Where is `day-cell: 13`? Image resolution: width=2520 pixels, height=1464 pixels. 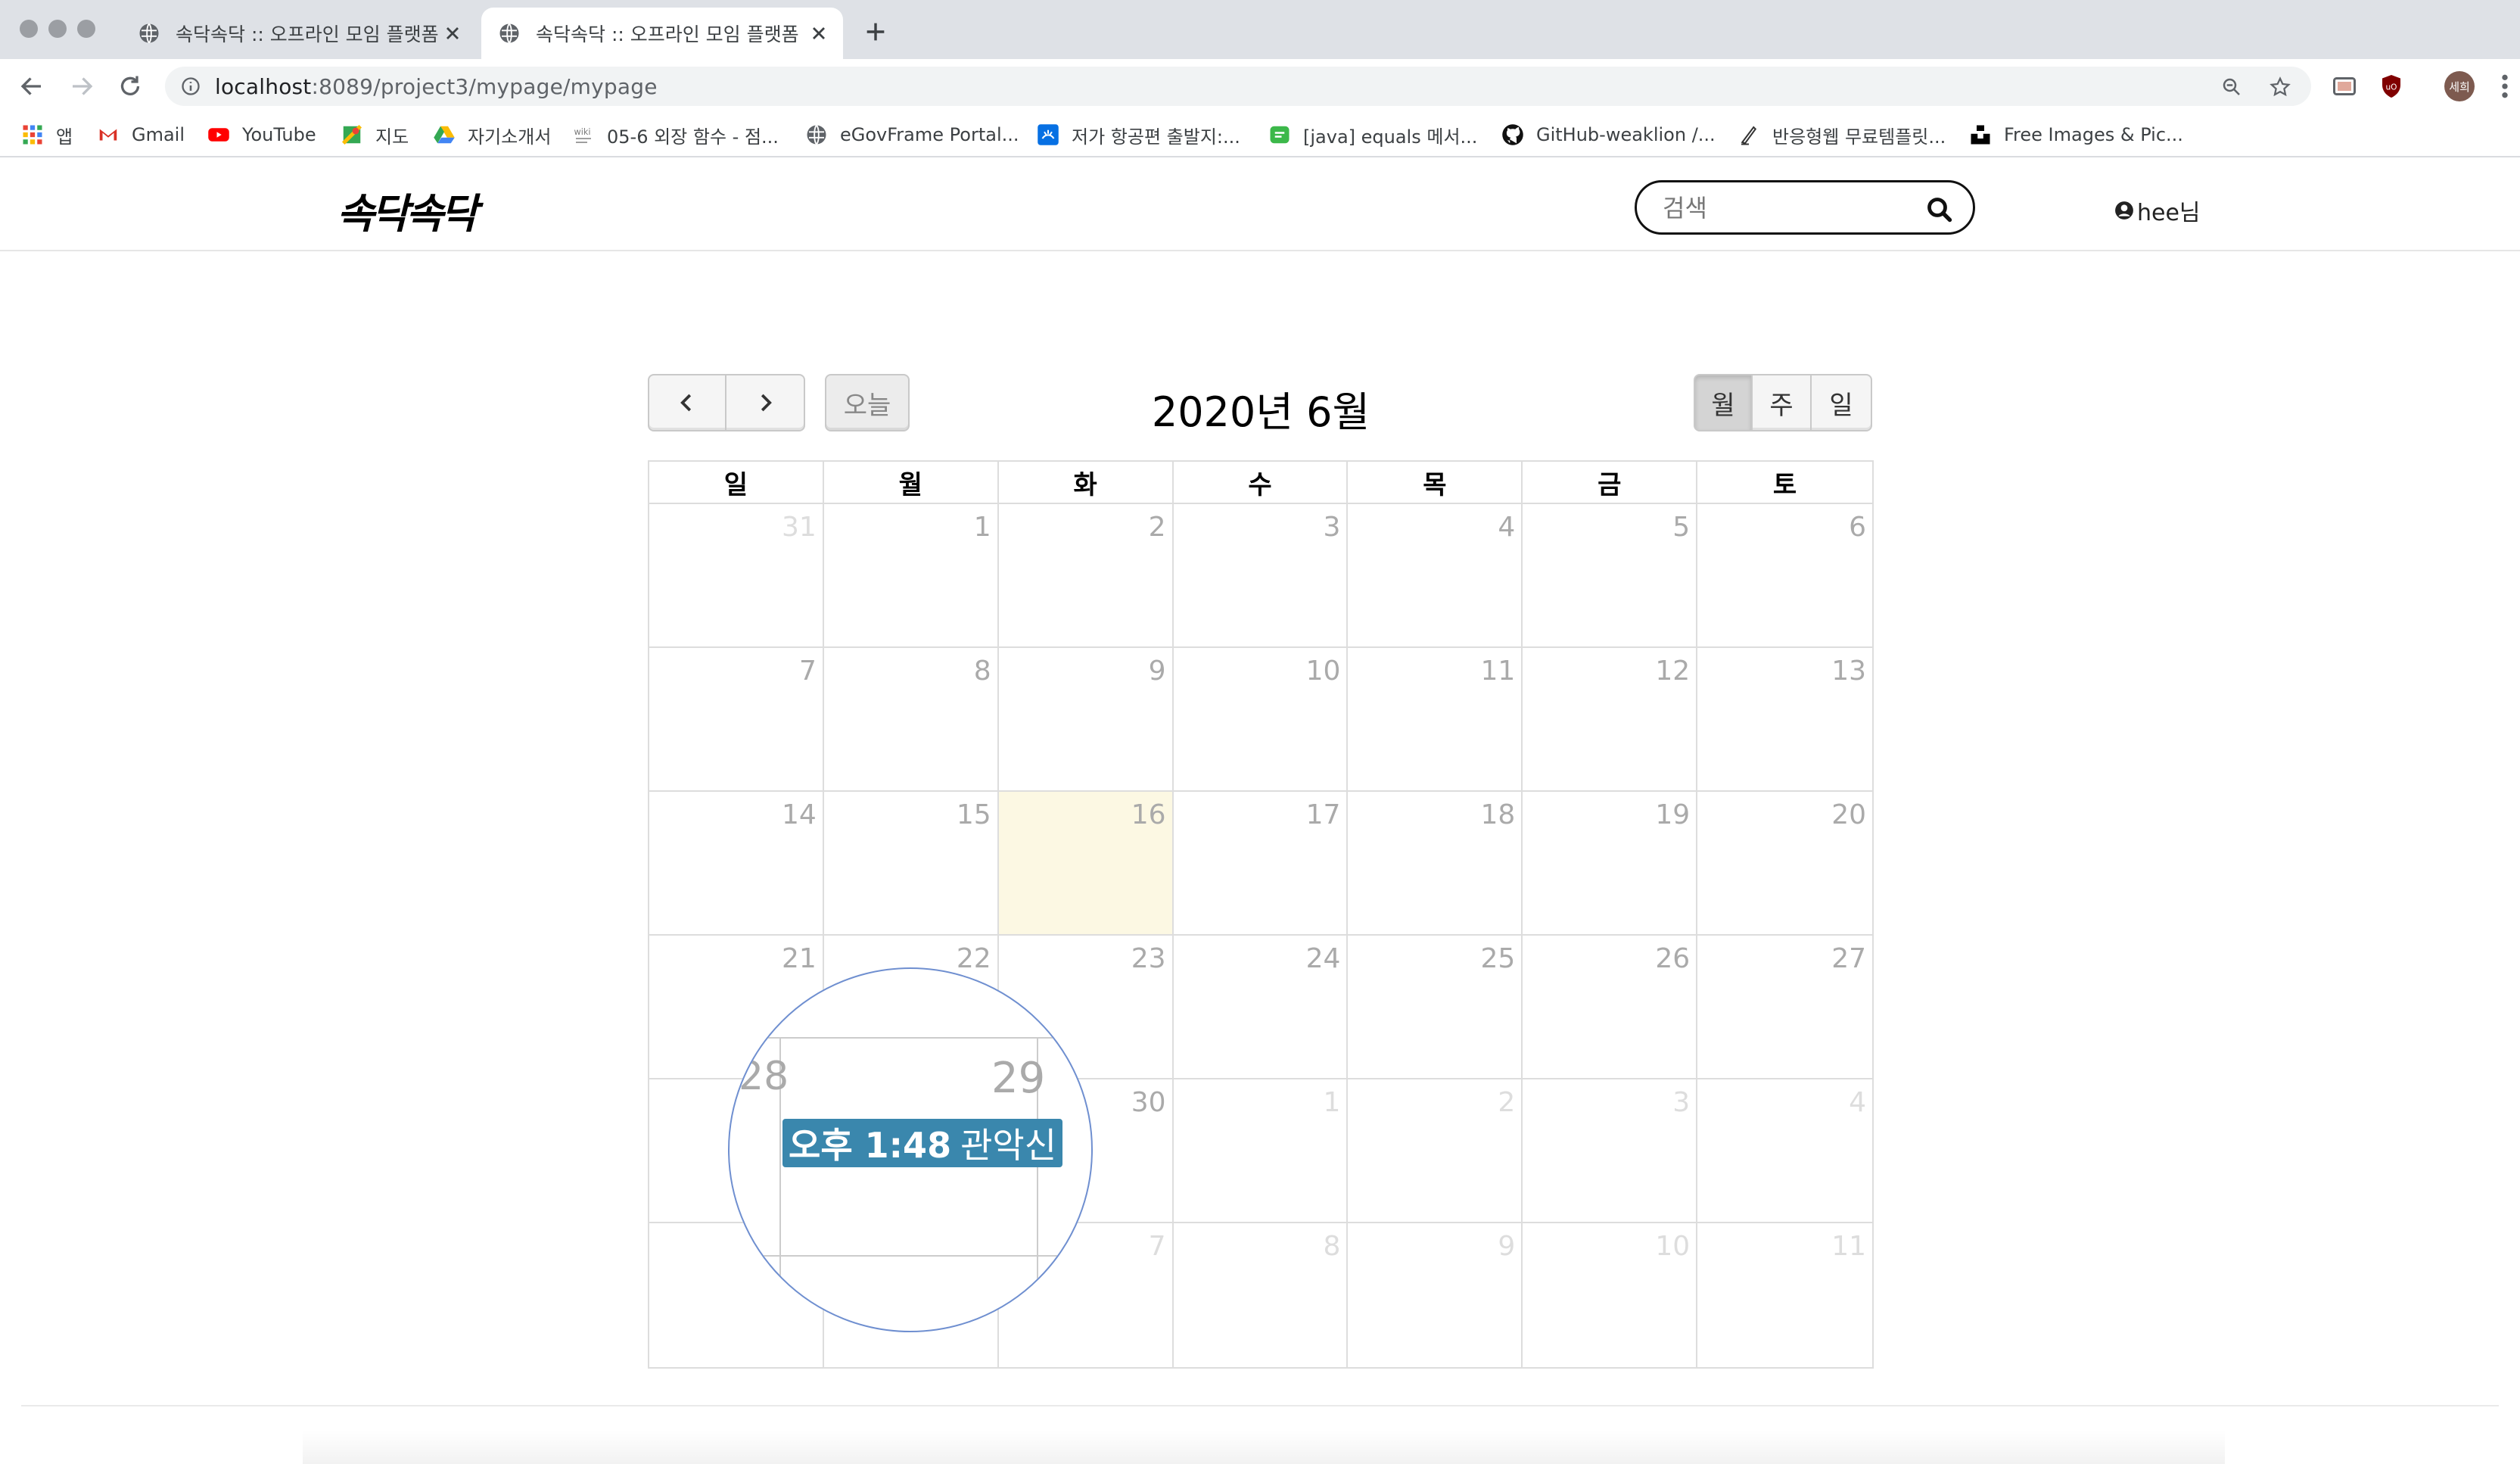
day-cell: 13 is located at coordinates (1785, 719).